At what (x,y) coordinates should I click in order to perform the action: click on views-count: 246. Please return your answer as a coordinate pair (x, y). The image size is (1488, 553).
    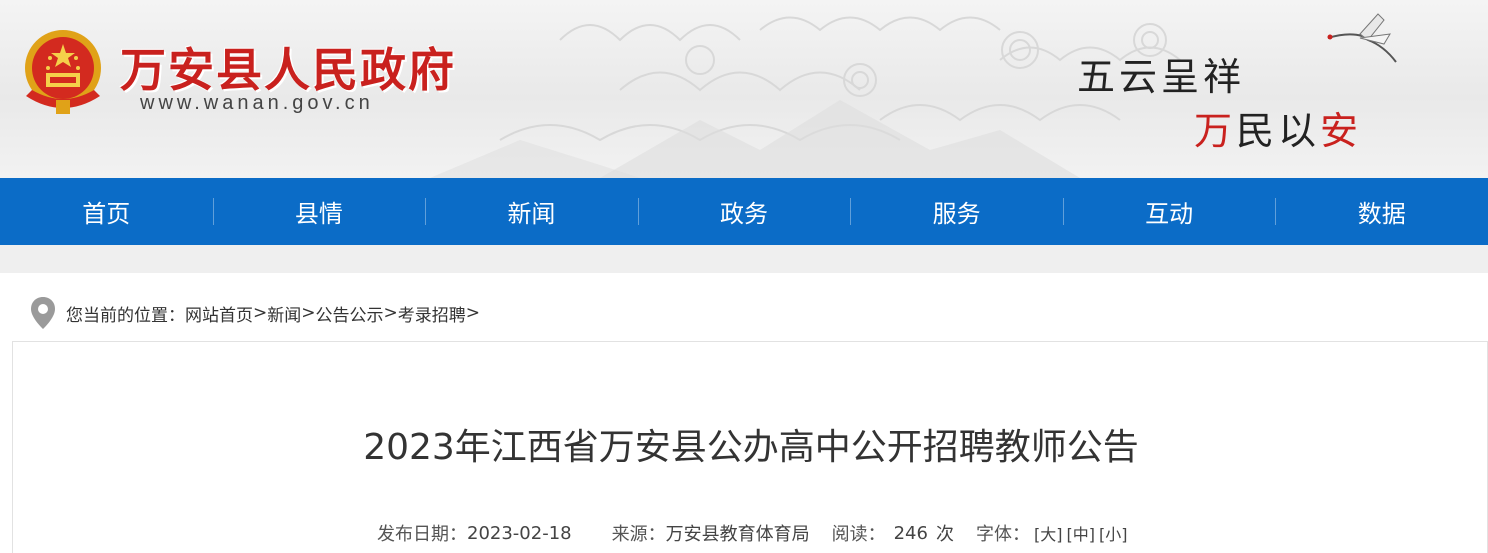
    Looking at the image, I should click on (910, 533).